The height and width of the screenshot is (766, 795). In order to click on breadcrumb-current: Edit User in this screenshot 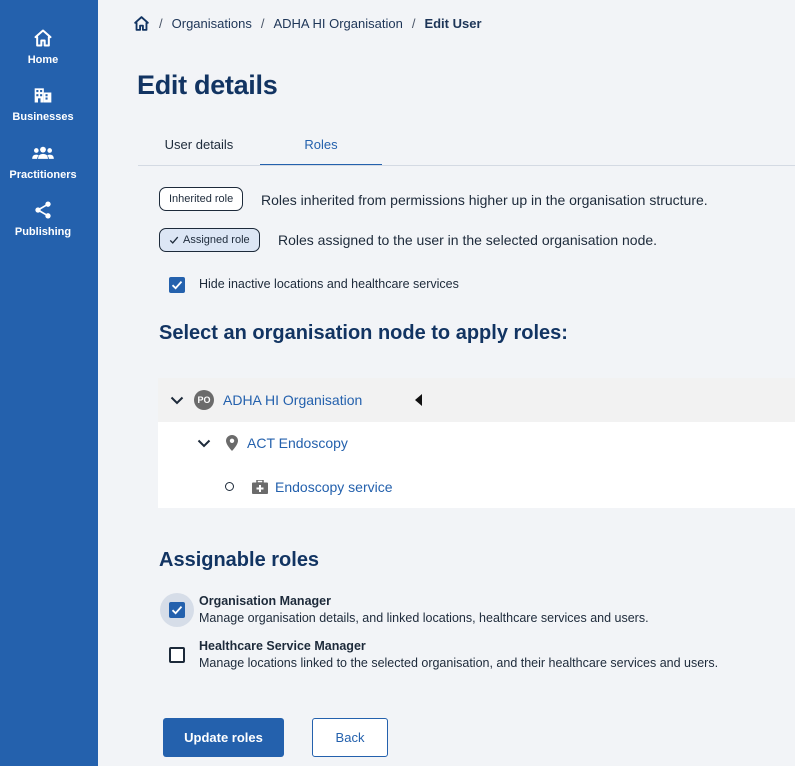, I will do `click(453, 23)`.